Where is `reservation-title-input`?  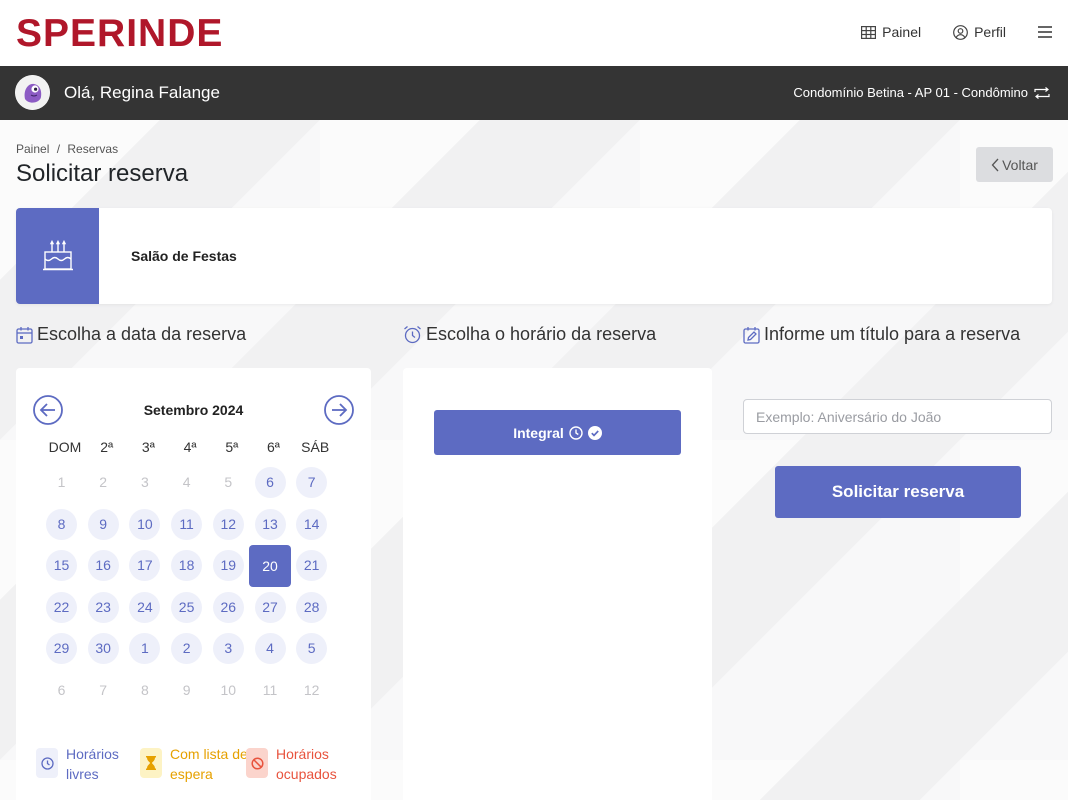
reservation-title-input is located at coordinates (897, 416).